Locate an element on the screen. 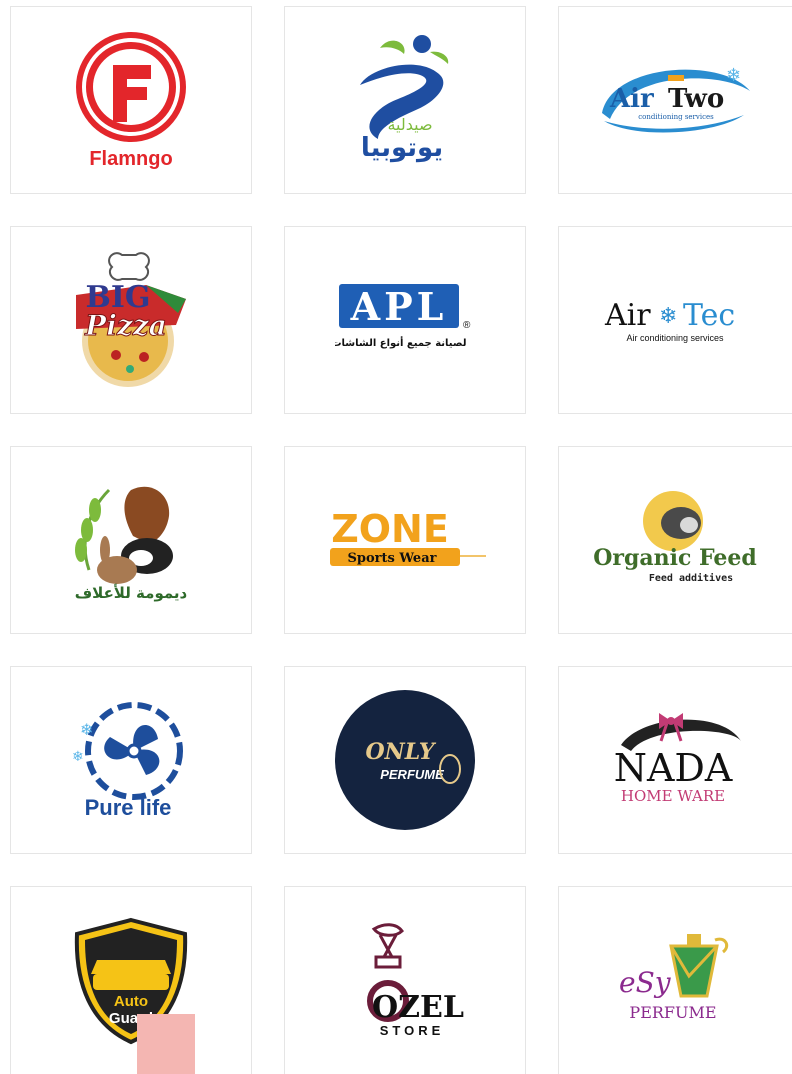 This screenshot has height=1074, width=792. autoguard-name-a: Auto is located at coordinates (131, 1001).